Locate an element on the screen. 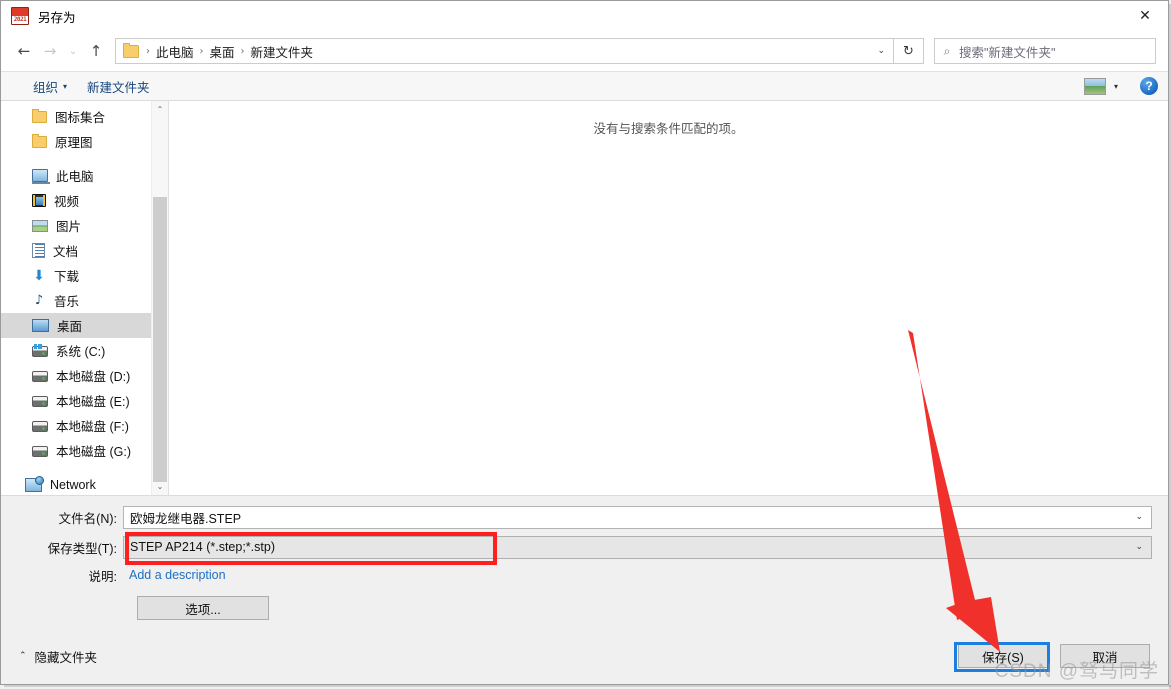 This screenshot has height=689, width=1171. this-pc-icon is located at coordinates (41, 176).